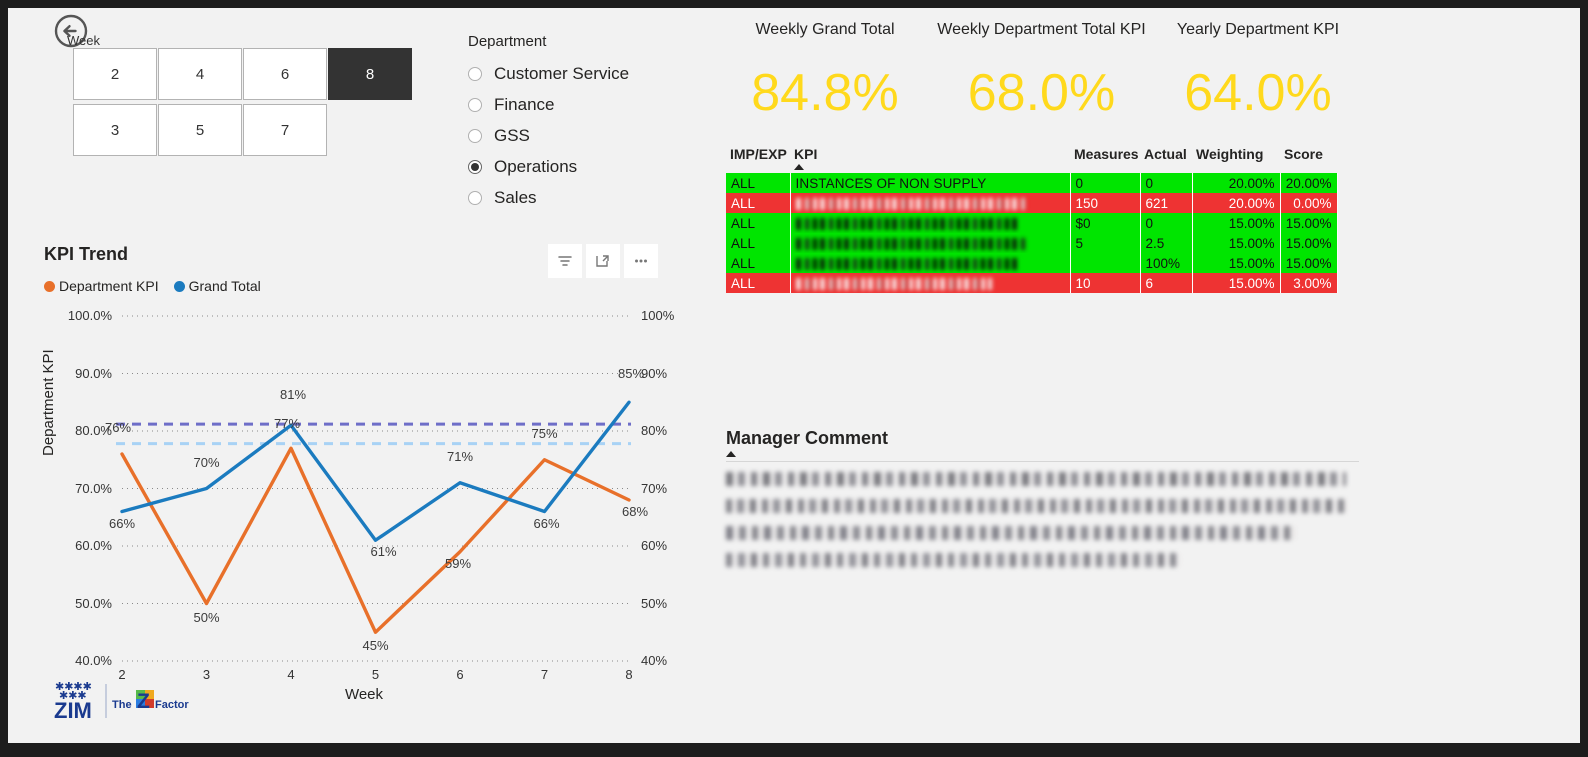 This screenshot has height=757, width=1588. Describe the element at coordinates (101, 286) in the screenshot. I see `legend-item-department-kpi: Department KPI` at that location.